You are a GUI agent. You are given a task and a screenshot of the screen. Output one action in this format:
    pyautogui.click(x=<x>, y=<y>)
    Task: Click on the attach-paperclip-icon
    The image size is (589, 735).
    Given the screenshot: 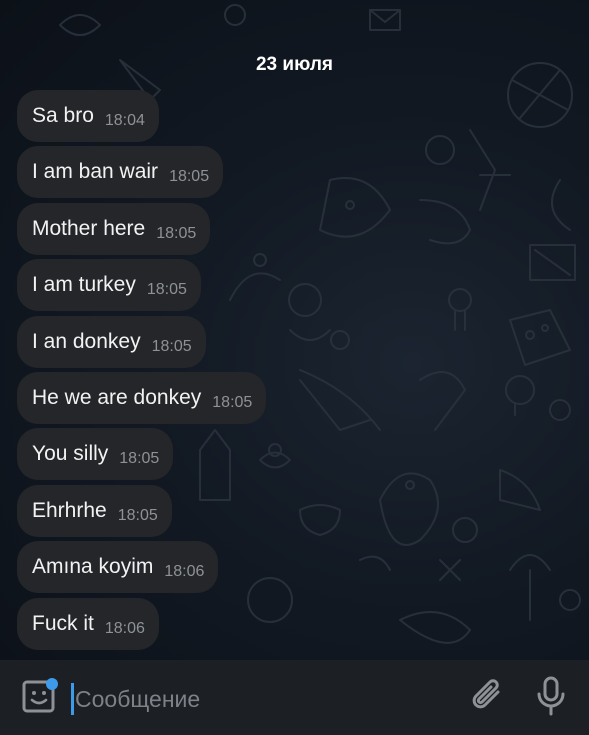 What is the action you would take?
    pyautogui.click(x=487, y=696)
    